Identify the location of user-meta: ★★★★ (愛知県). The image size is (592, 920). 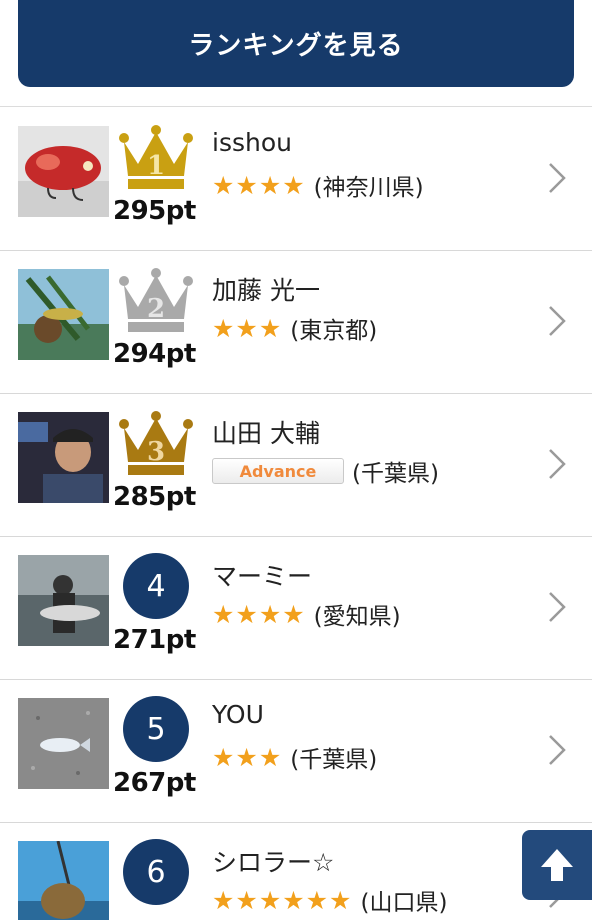
(306, 614).